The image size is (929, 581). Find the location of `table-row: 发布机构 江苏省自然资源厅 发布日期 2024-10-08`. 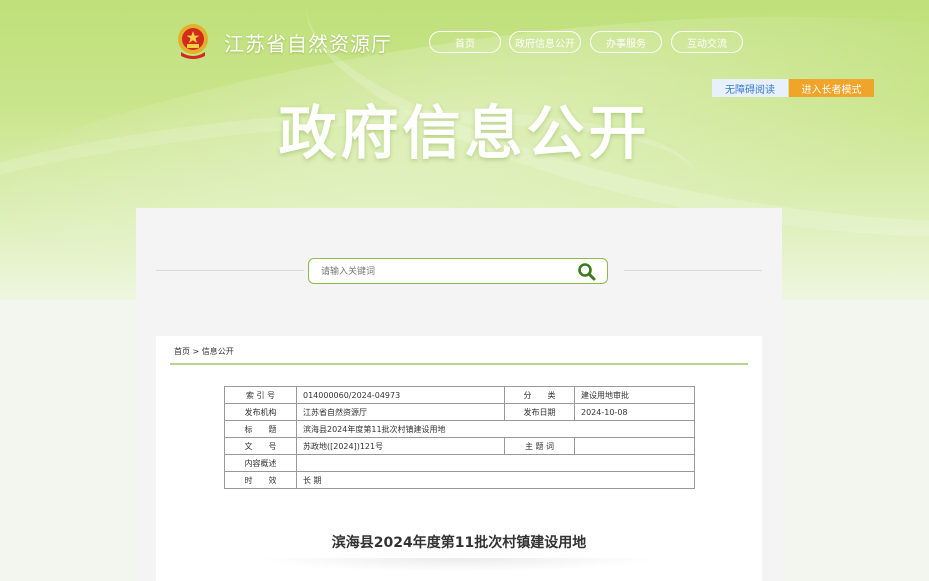

table-row: 发布机构 江苏省自然资源厅 发布日期 2024-10-08 is located at coordinates (459, 412).